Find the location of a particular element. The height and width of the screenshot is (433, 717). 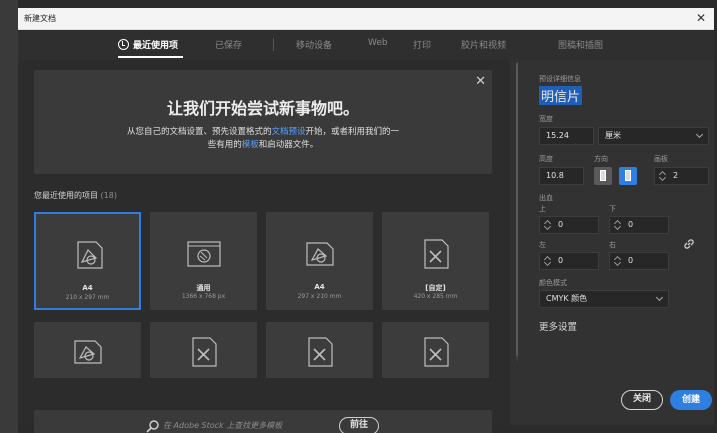

portrait-orientation-button is located at coordinates (603, 176).